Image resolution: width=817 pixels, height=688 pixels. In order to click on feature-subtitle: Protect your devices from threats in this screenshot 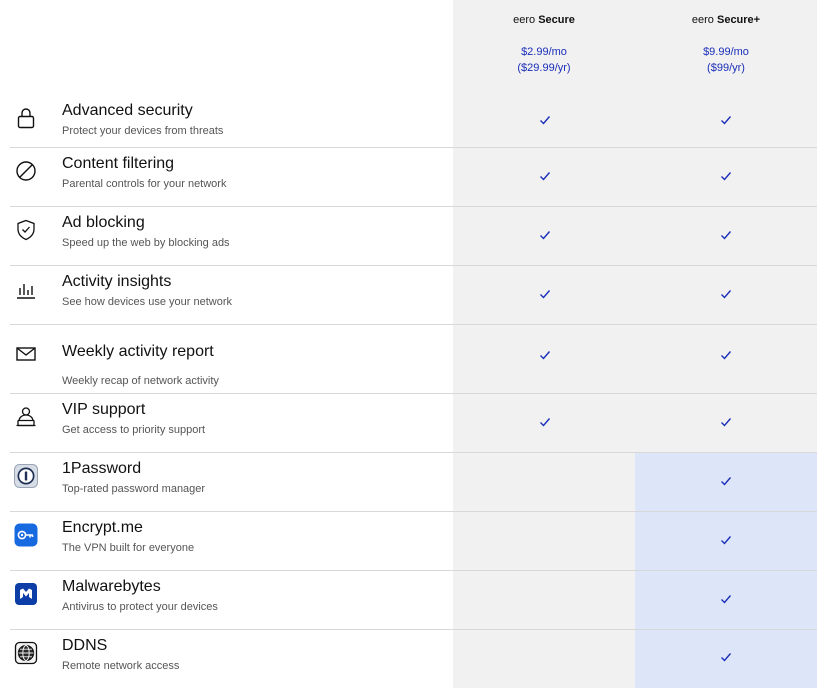, I will do `click(143, 131)`.